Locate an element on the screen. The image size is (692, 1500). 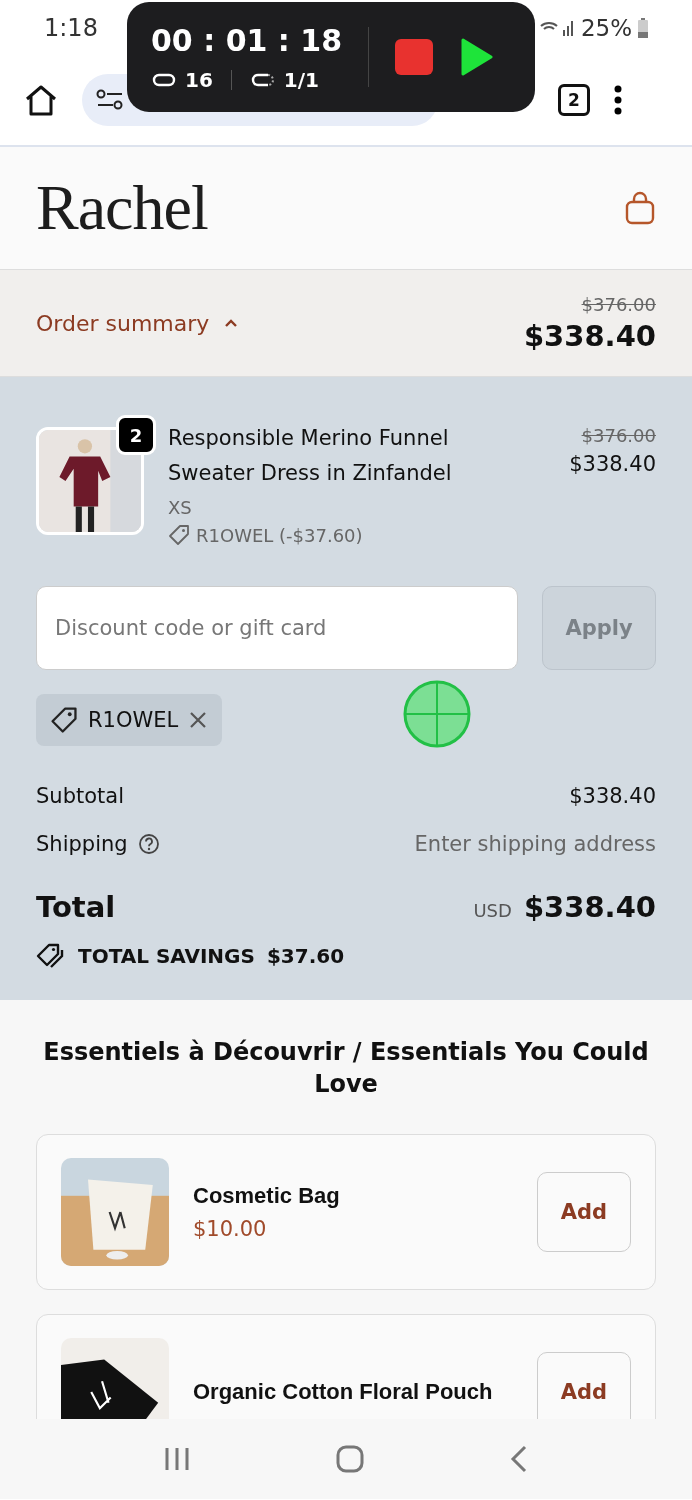
play-button is located at coordinates (476, 57).